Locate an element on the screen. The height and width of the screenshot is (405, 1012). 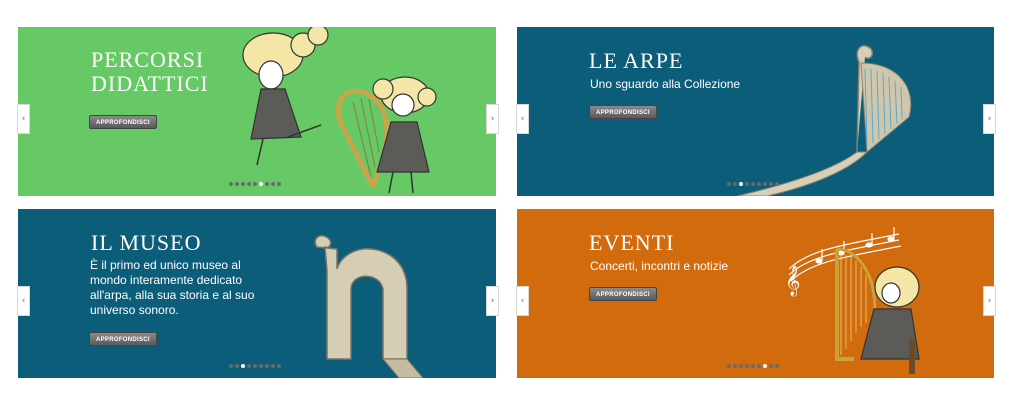
harpist-illustration: 𝄞 is located at coordinates (852, 300).